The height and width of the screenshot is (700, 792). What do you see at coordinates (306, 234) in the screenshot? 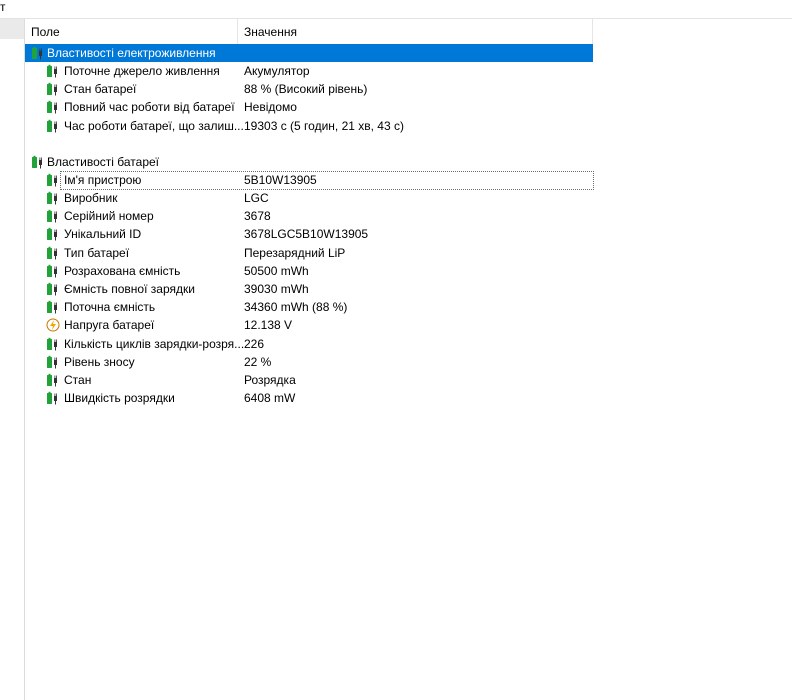
I see `item-value: 3678LGC5B10W13905` at bounding box center [306, 234].